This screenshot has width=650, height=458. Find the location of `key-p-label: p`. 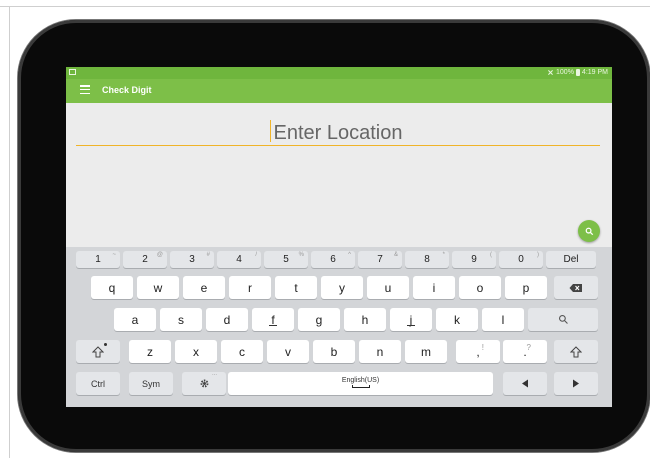

key-p-label: p is located at coordinates (526, 287).